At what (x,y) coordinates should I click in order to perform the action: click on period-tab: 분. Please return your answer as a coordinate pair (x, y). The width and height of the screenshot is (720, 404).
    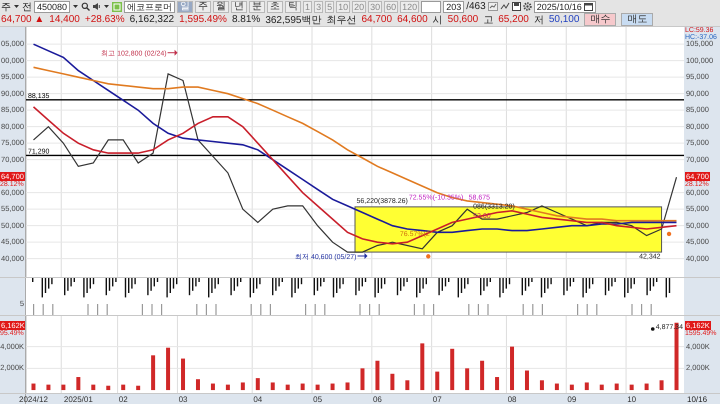
    Looking at the image, I should click on (257, 6).